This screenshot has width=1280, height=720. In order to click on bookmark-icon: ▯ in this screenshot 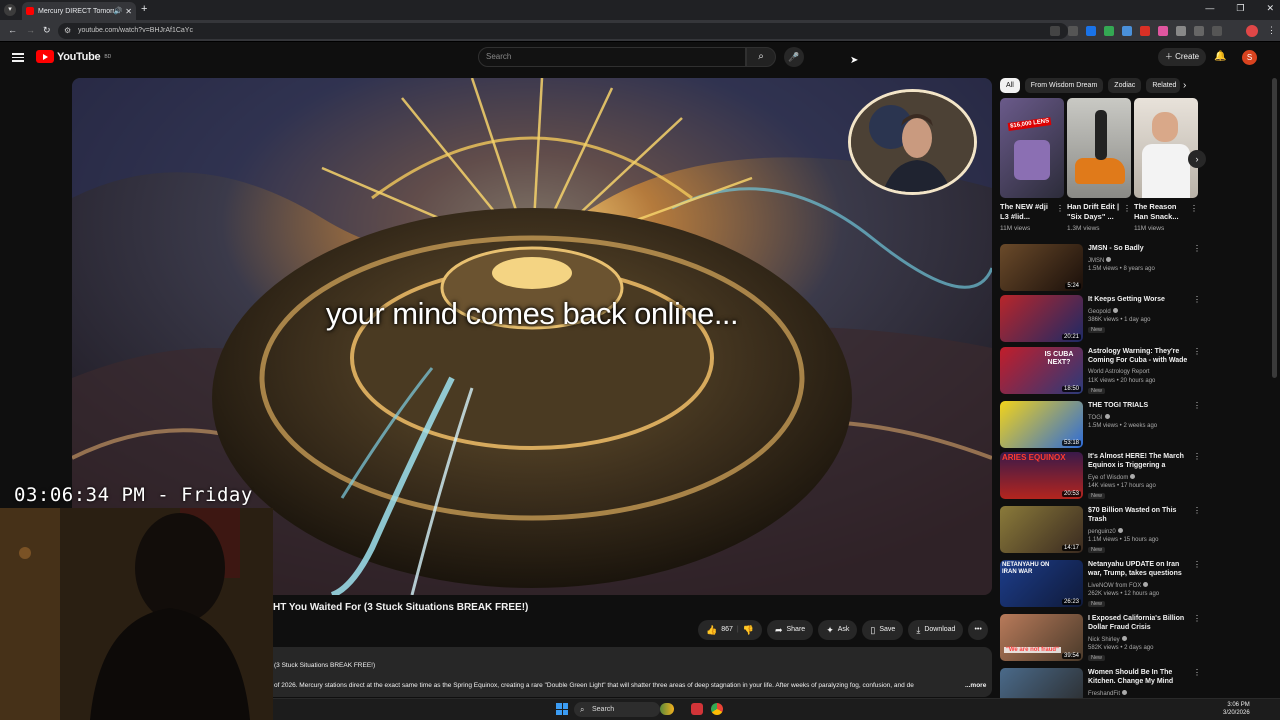, I will do `click(873, 630)`.